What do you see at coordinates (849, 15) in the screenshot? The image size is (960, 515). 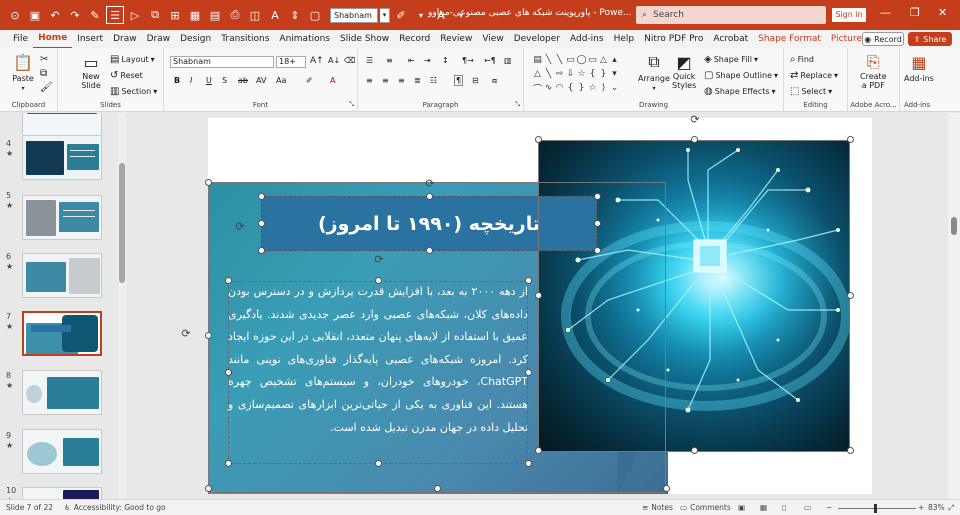 I see `sign-in-button: Sign in` at bounding box center [849, 15].